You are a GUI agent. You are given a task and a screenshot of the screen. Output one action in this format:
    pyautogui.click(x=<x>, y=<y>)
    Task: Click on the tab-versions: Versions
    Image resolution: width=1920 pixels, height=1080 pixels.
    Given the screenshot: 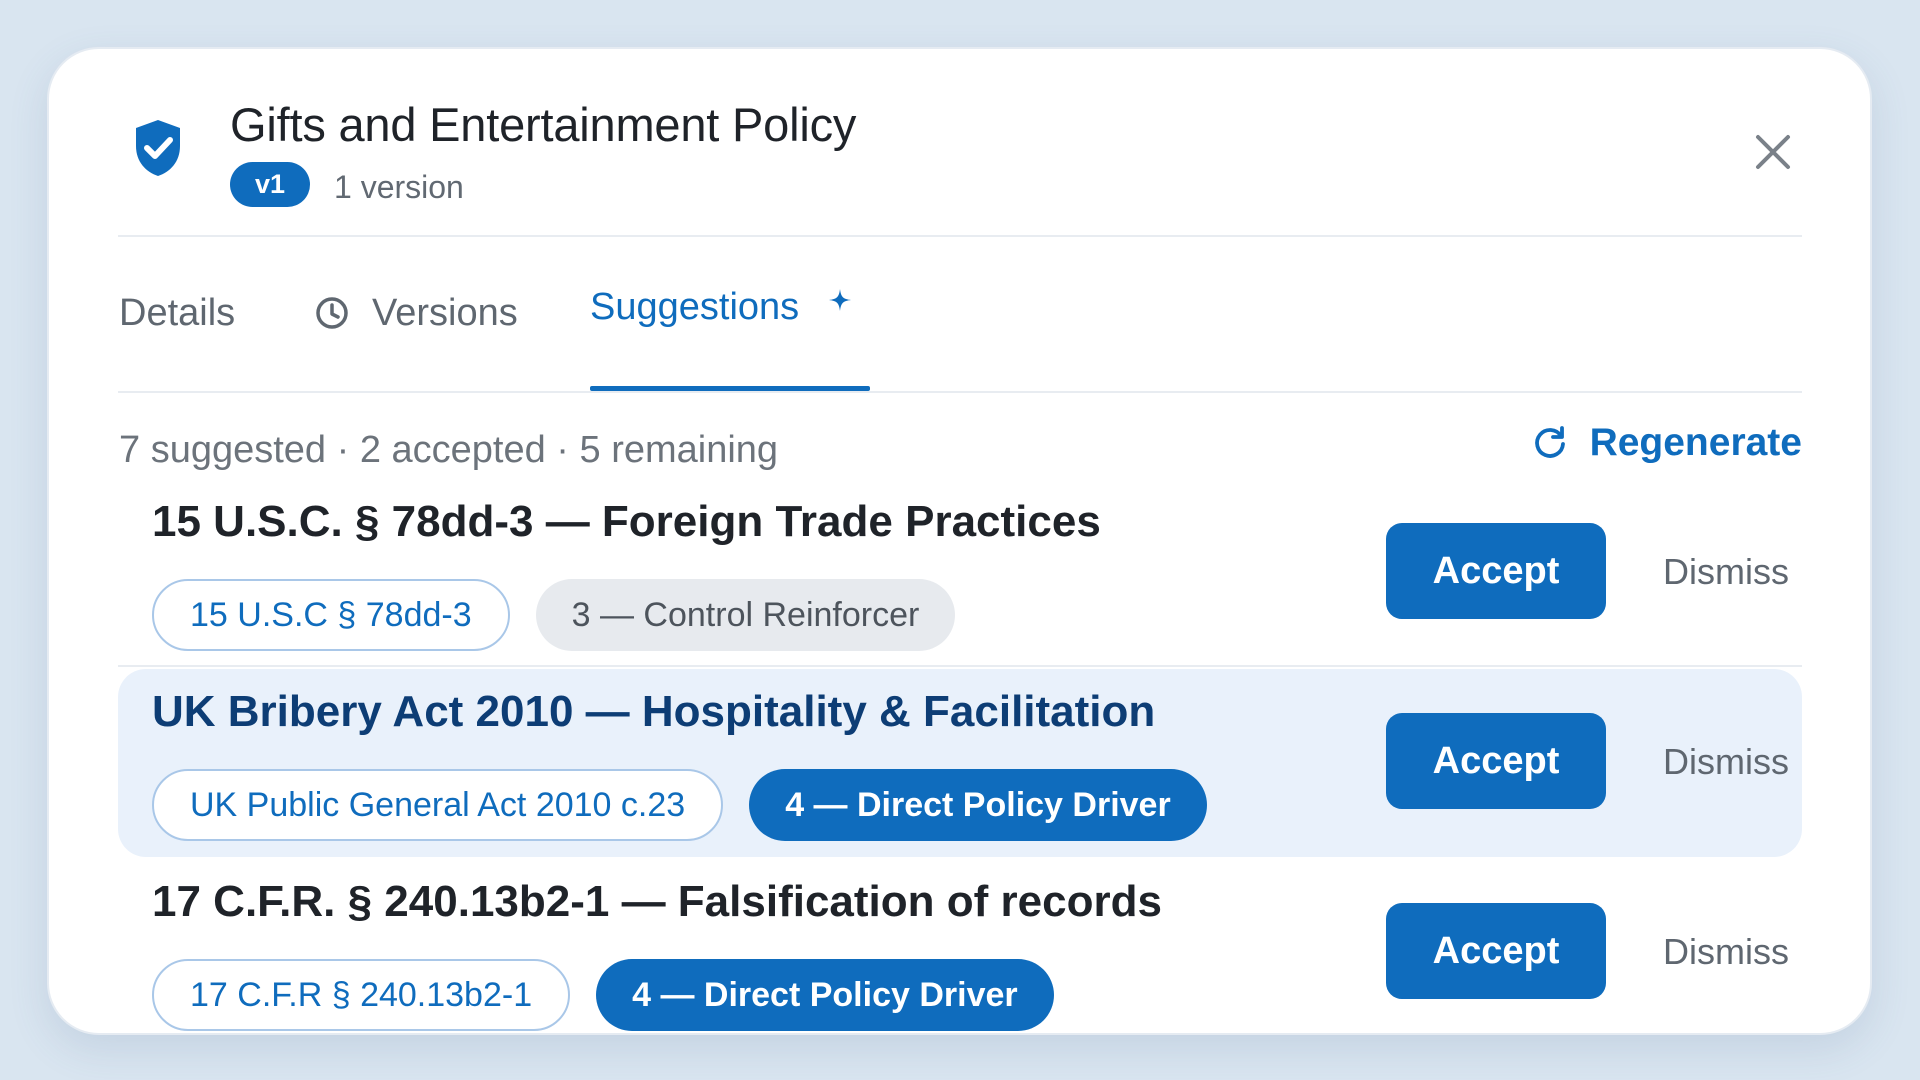 What is the action you would take?
    pyautogui.click(x=416, y=313)
    